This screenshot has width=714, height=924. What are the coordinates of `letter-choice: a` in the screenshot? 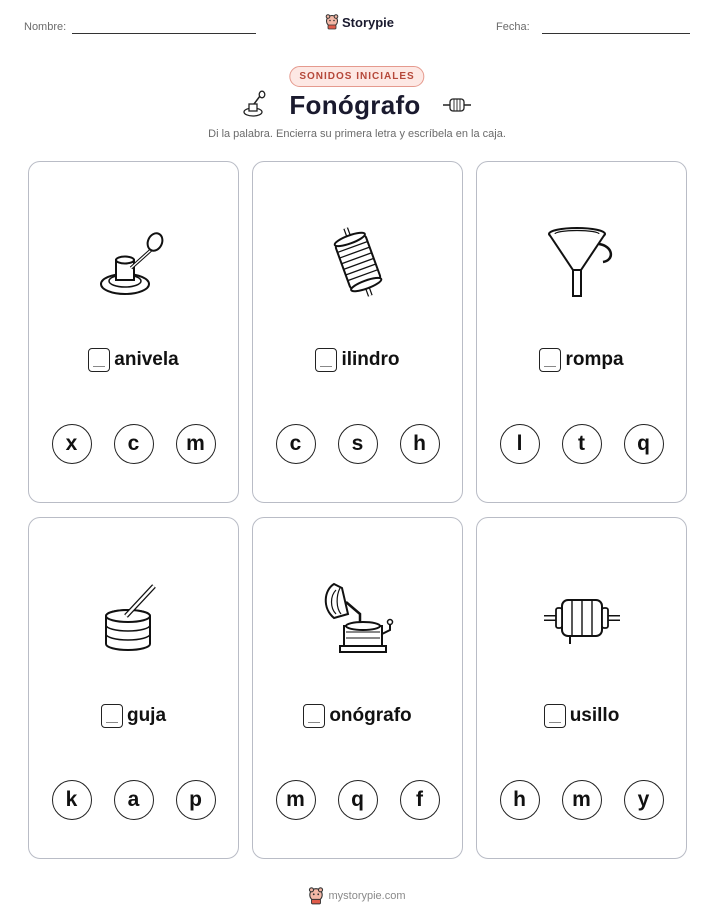 It's located at (133, 800).